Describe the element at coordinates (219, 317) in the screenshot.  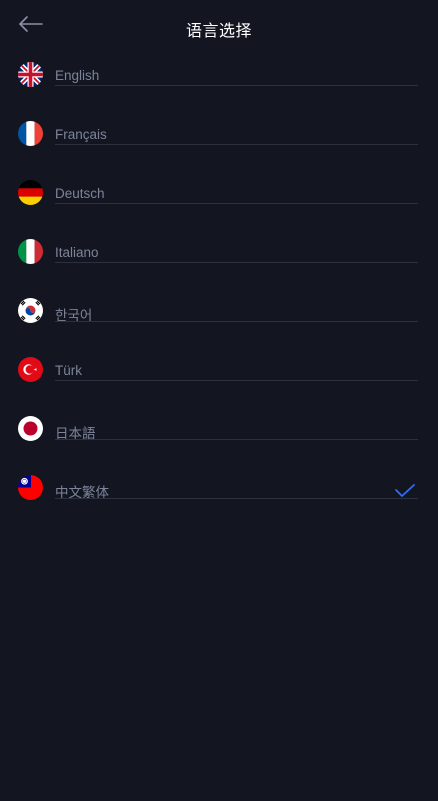
I see `language-item-korean: 한국어` at that location.